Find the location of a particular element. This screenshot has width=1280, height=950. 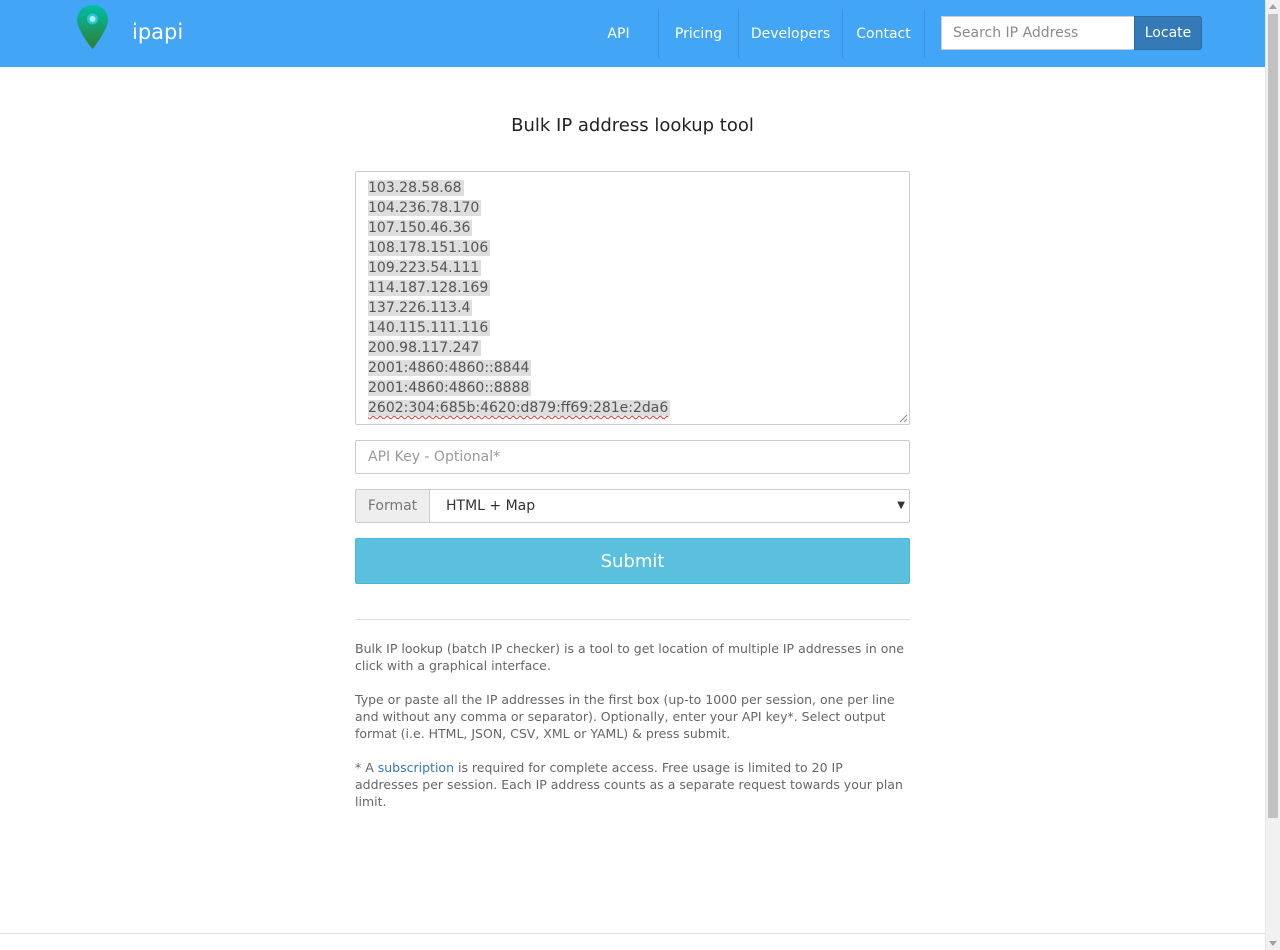

subscription-link: subscription is located at coordinates (416, 767).